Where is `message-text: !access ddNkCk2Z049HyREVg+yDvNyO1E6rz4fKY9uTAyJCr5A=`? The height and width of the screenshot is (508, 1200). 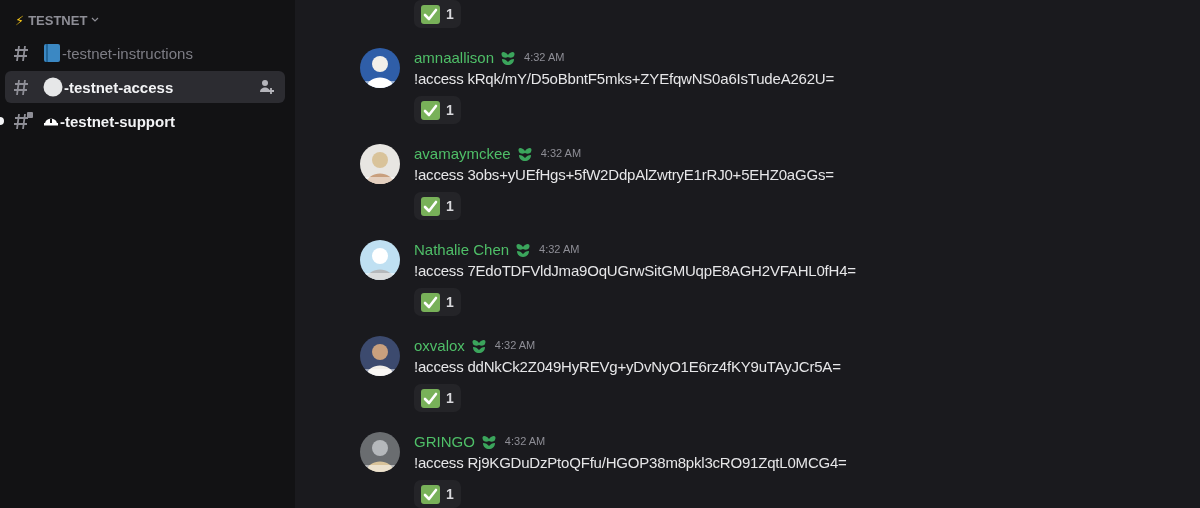 message-text: !access ddNkCk2Z049HyREVg+yDvNyO1E6rz4fKY9uTAyJCr5A= is located at coordinates (627, 367).